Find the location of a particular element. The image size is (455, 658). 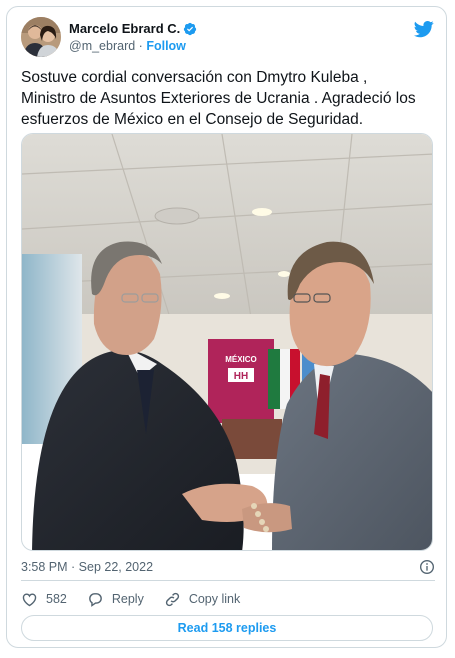

author-name: Marcelo Ebrard C. is located at coordinates (124, 29).